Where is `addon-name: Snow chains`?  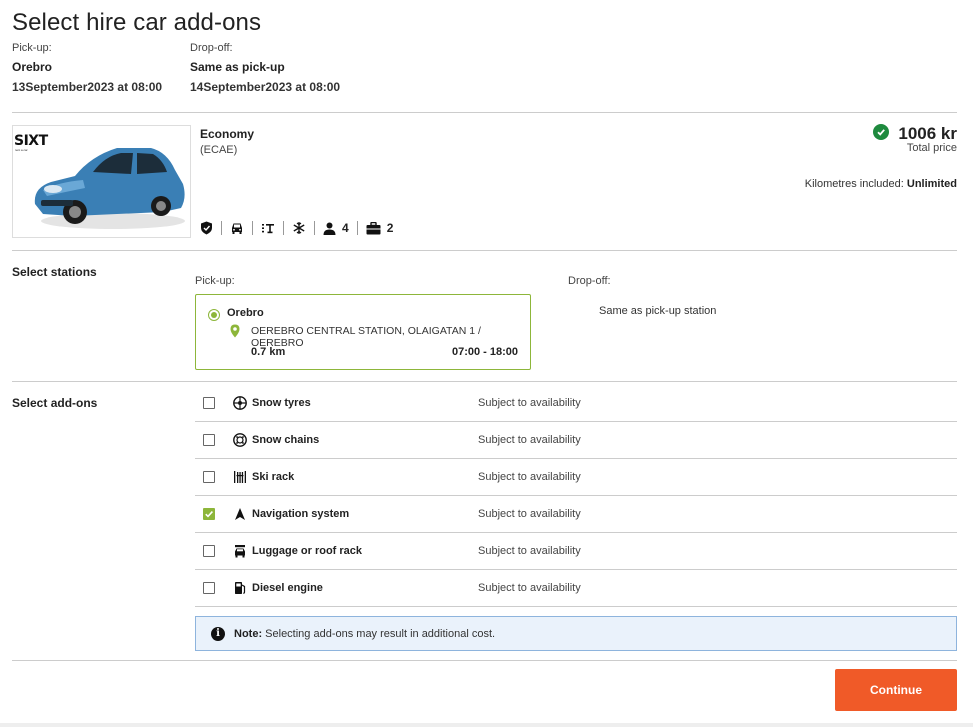
addon-name: Snow chains is located at coordinates (286, 440).